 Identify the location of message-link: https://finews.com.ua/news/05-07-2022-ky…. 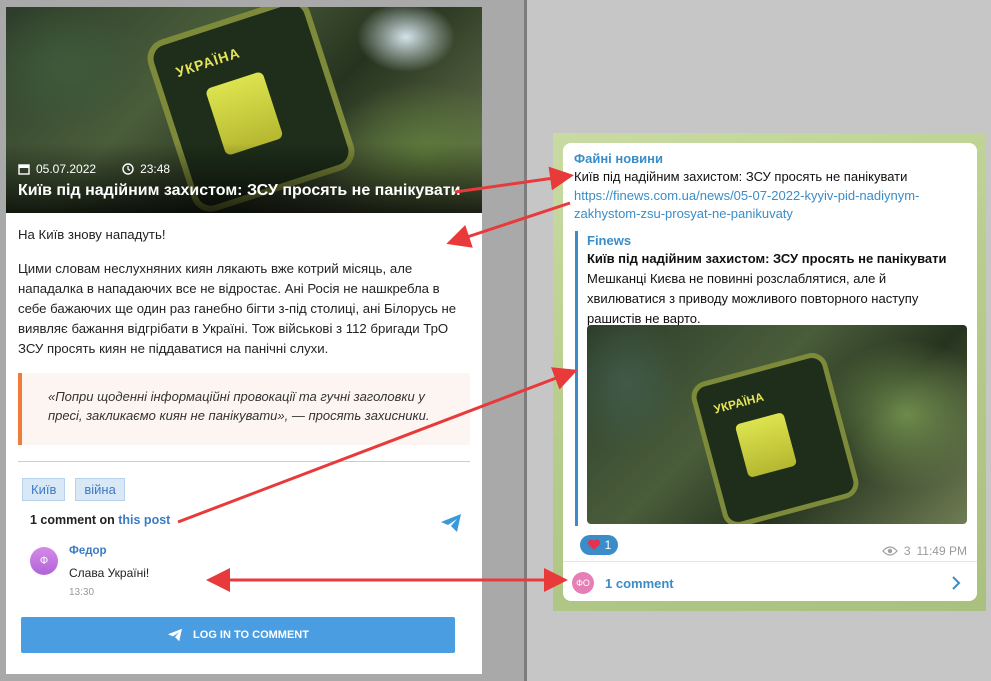
(769, 205).